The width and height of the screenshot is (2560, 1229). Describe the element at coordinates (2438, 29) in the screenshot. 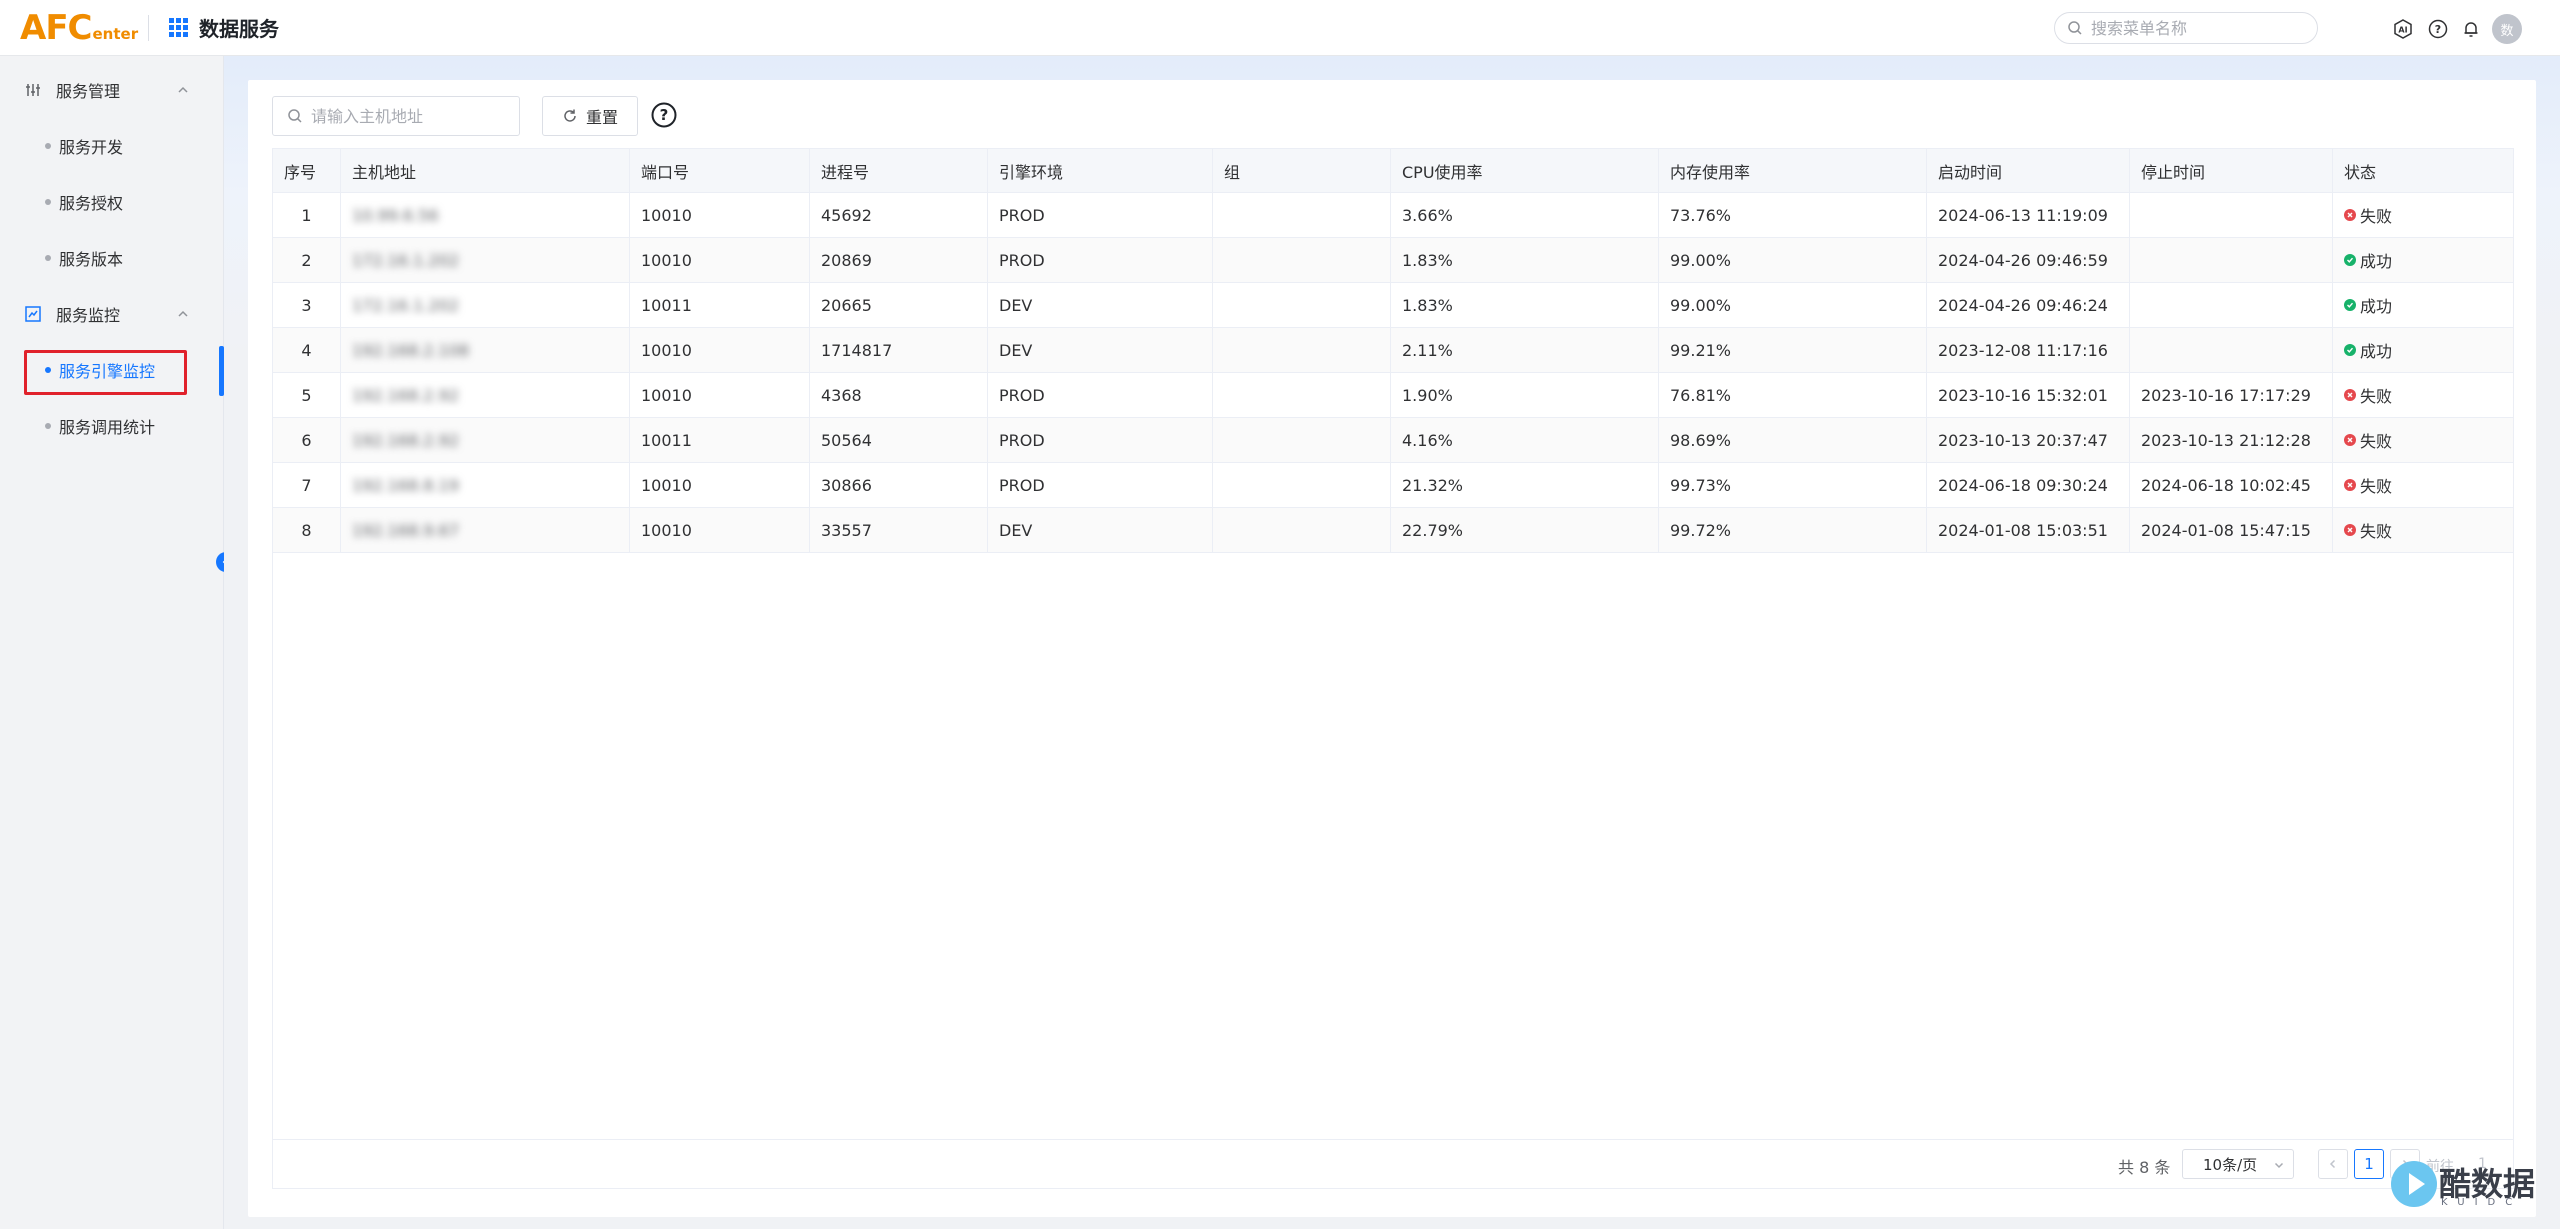

I see `help-icon: ?` at that location.